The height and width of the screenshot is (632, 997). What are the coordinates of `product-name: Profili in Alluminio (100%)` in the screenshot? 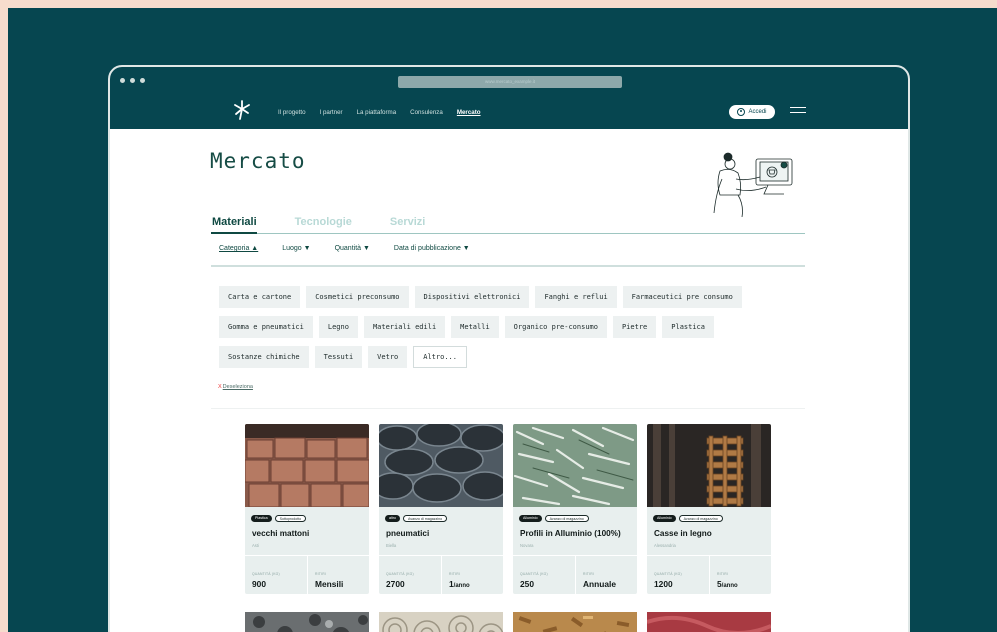 It's located at (570, 533).